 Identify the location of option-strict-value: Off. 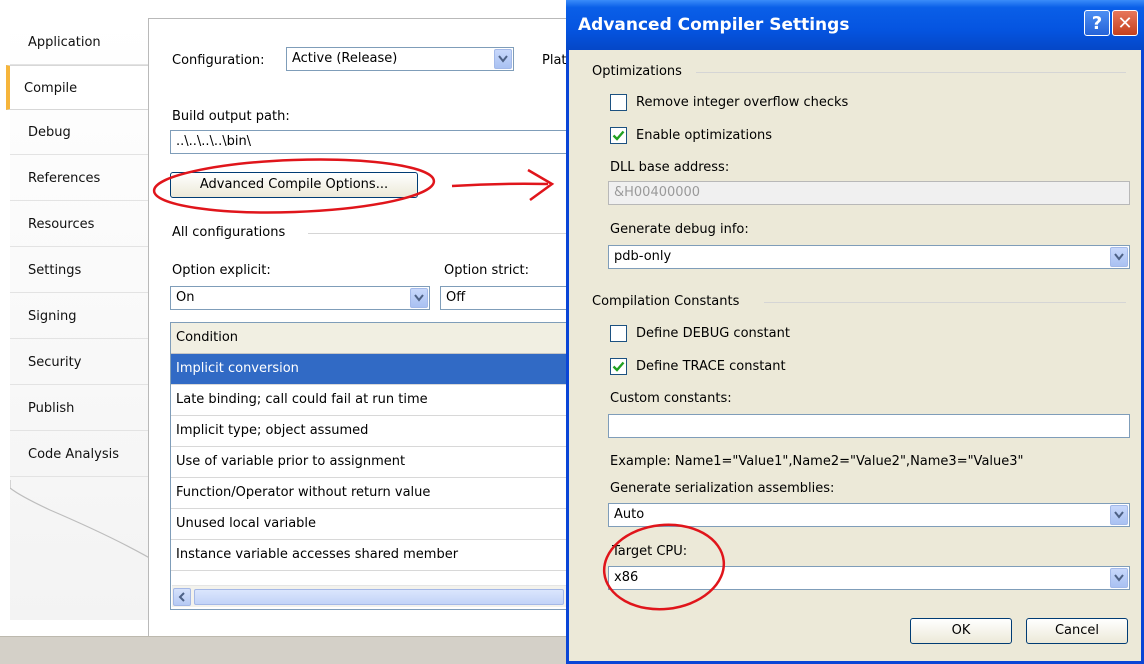
(456, 297).